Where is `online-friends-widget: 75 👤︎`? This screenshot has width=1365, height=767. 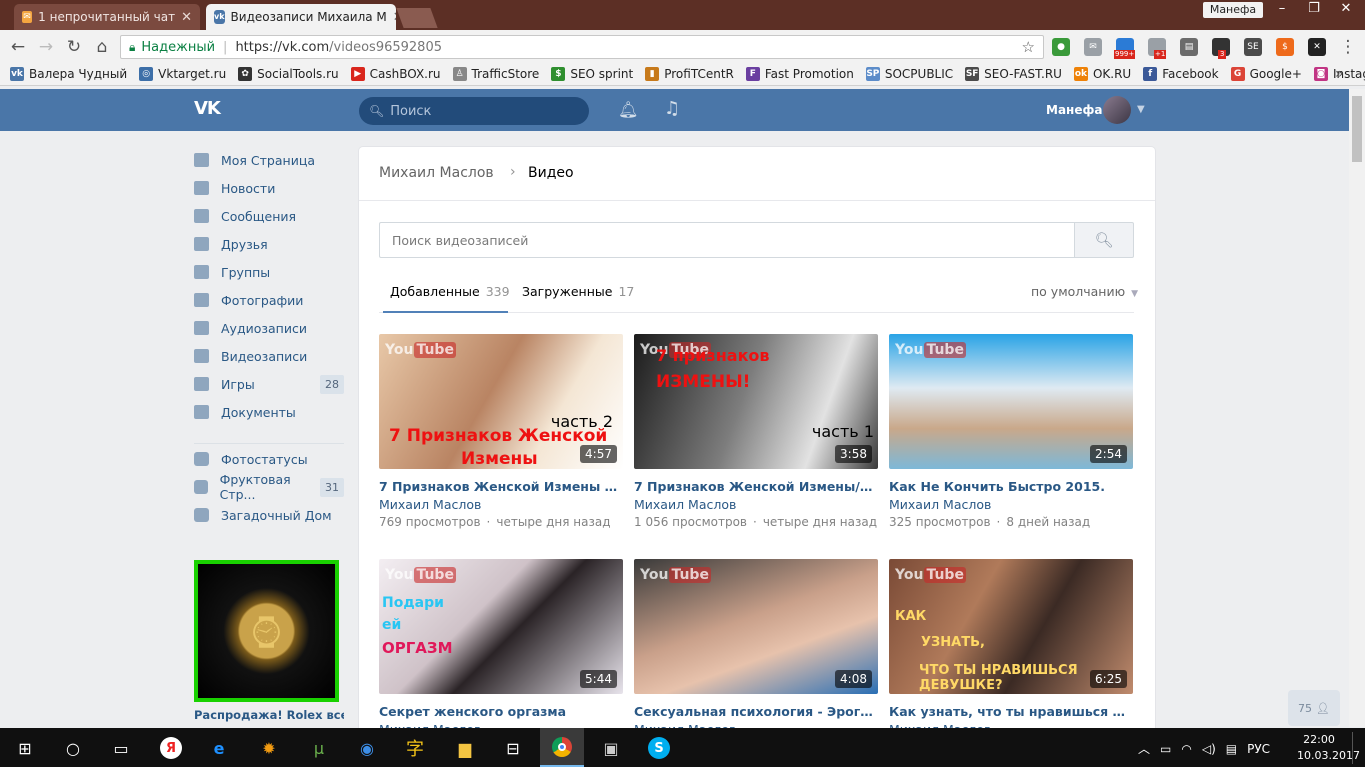 online-friends-widget: 75 👤︎ is located at coordinates (1314, 708).